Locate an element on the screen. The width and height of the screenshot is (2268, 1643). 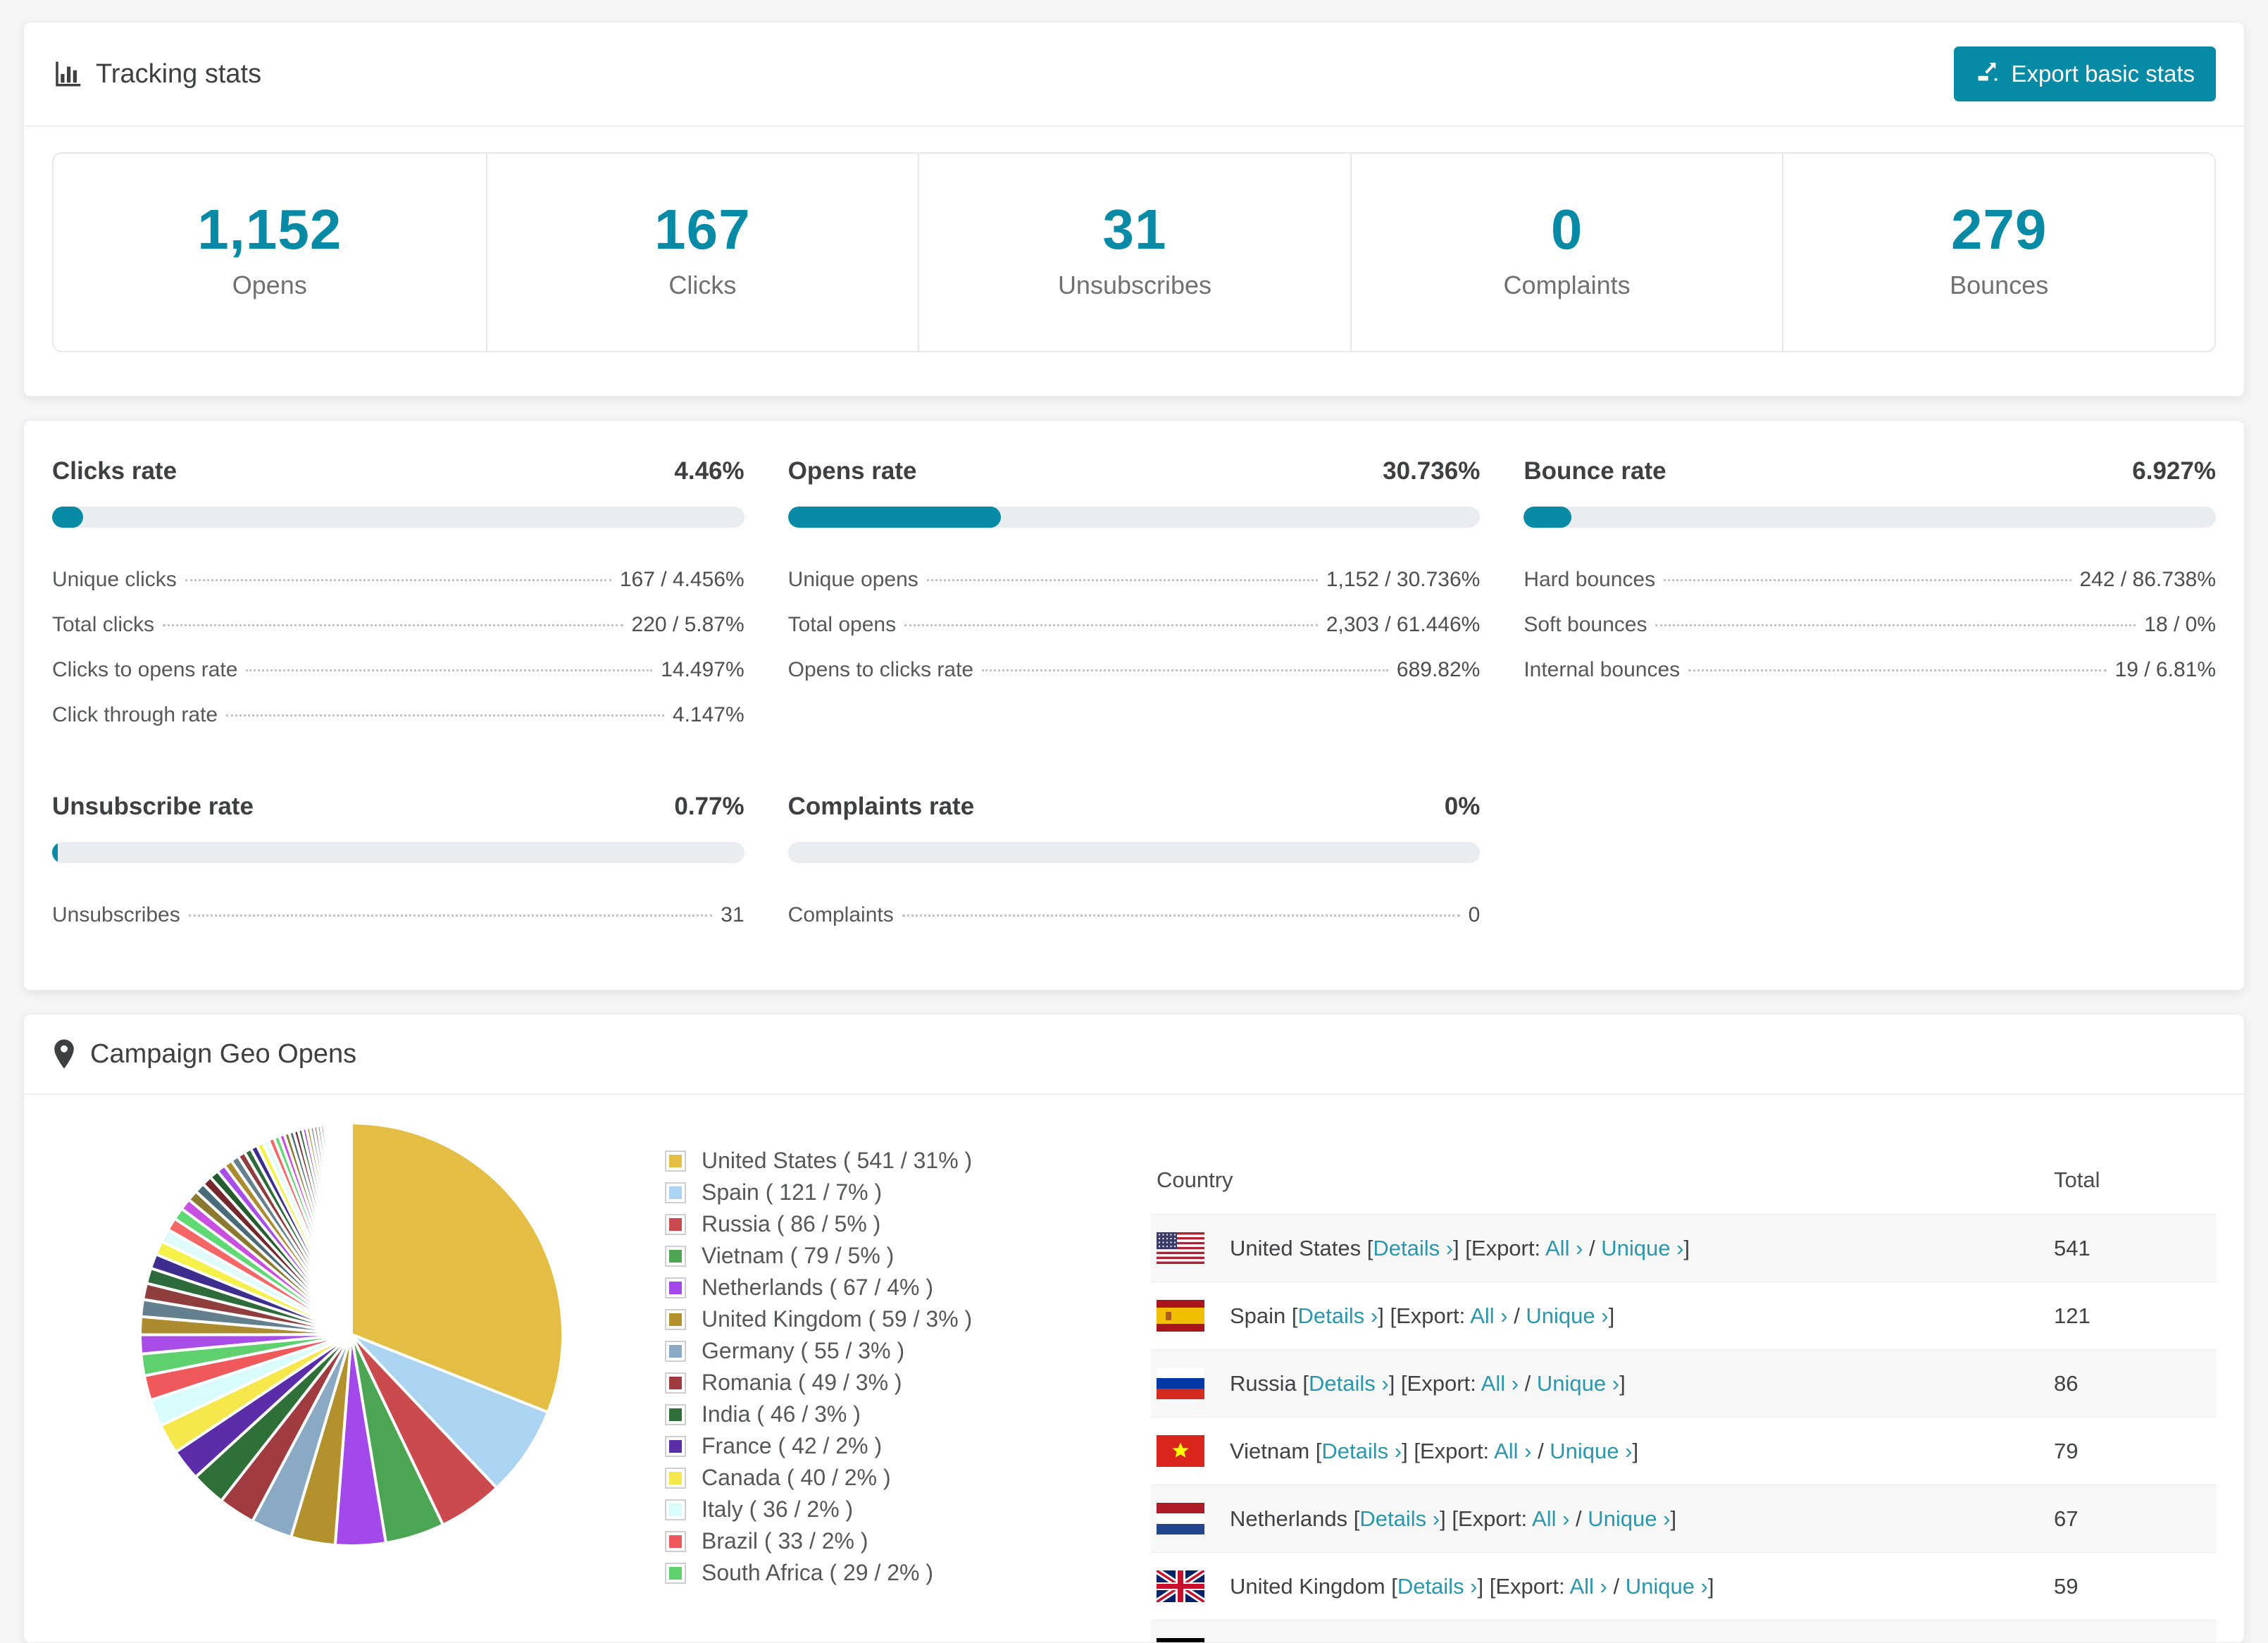
export-all-link-ru: All › is located at coordinates (1500, 1384).